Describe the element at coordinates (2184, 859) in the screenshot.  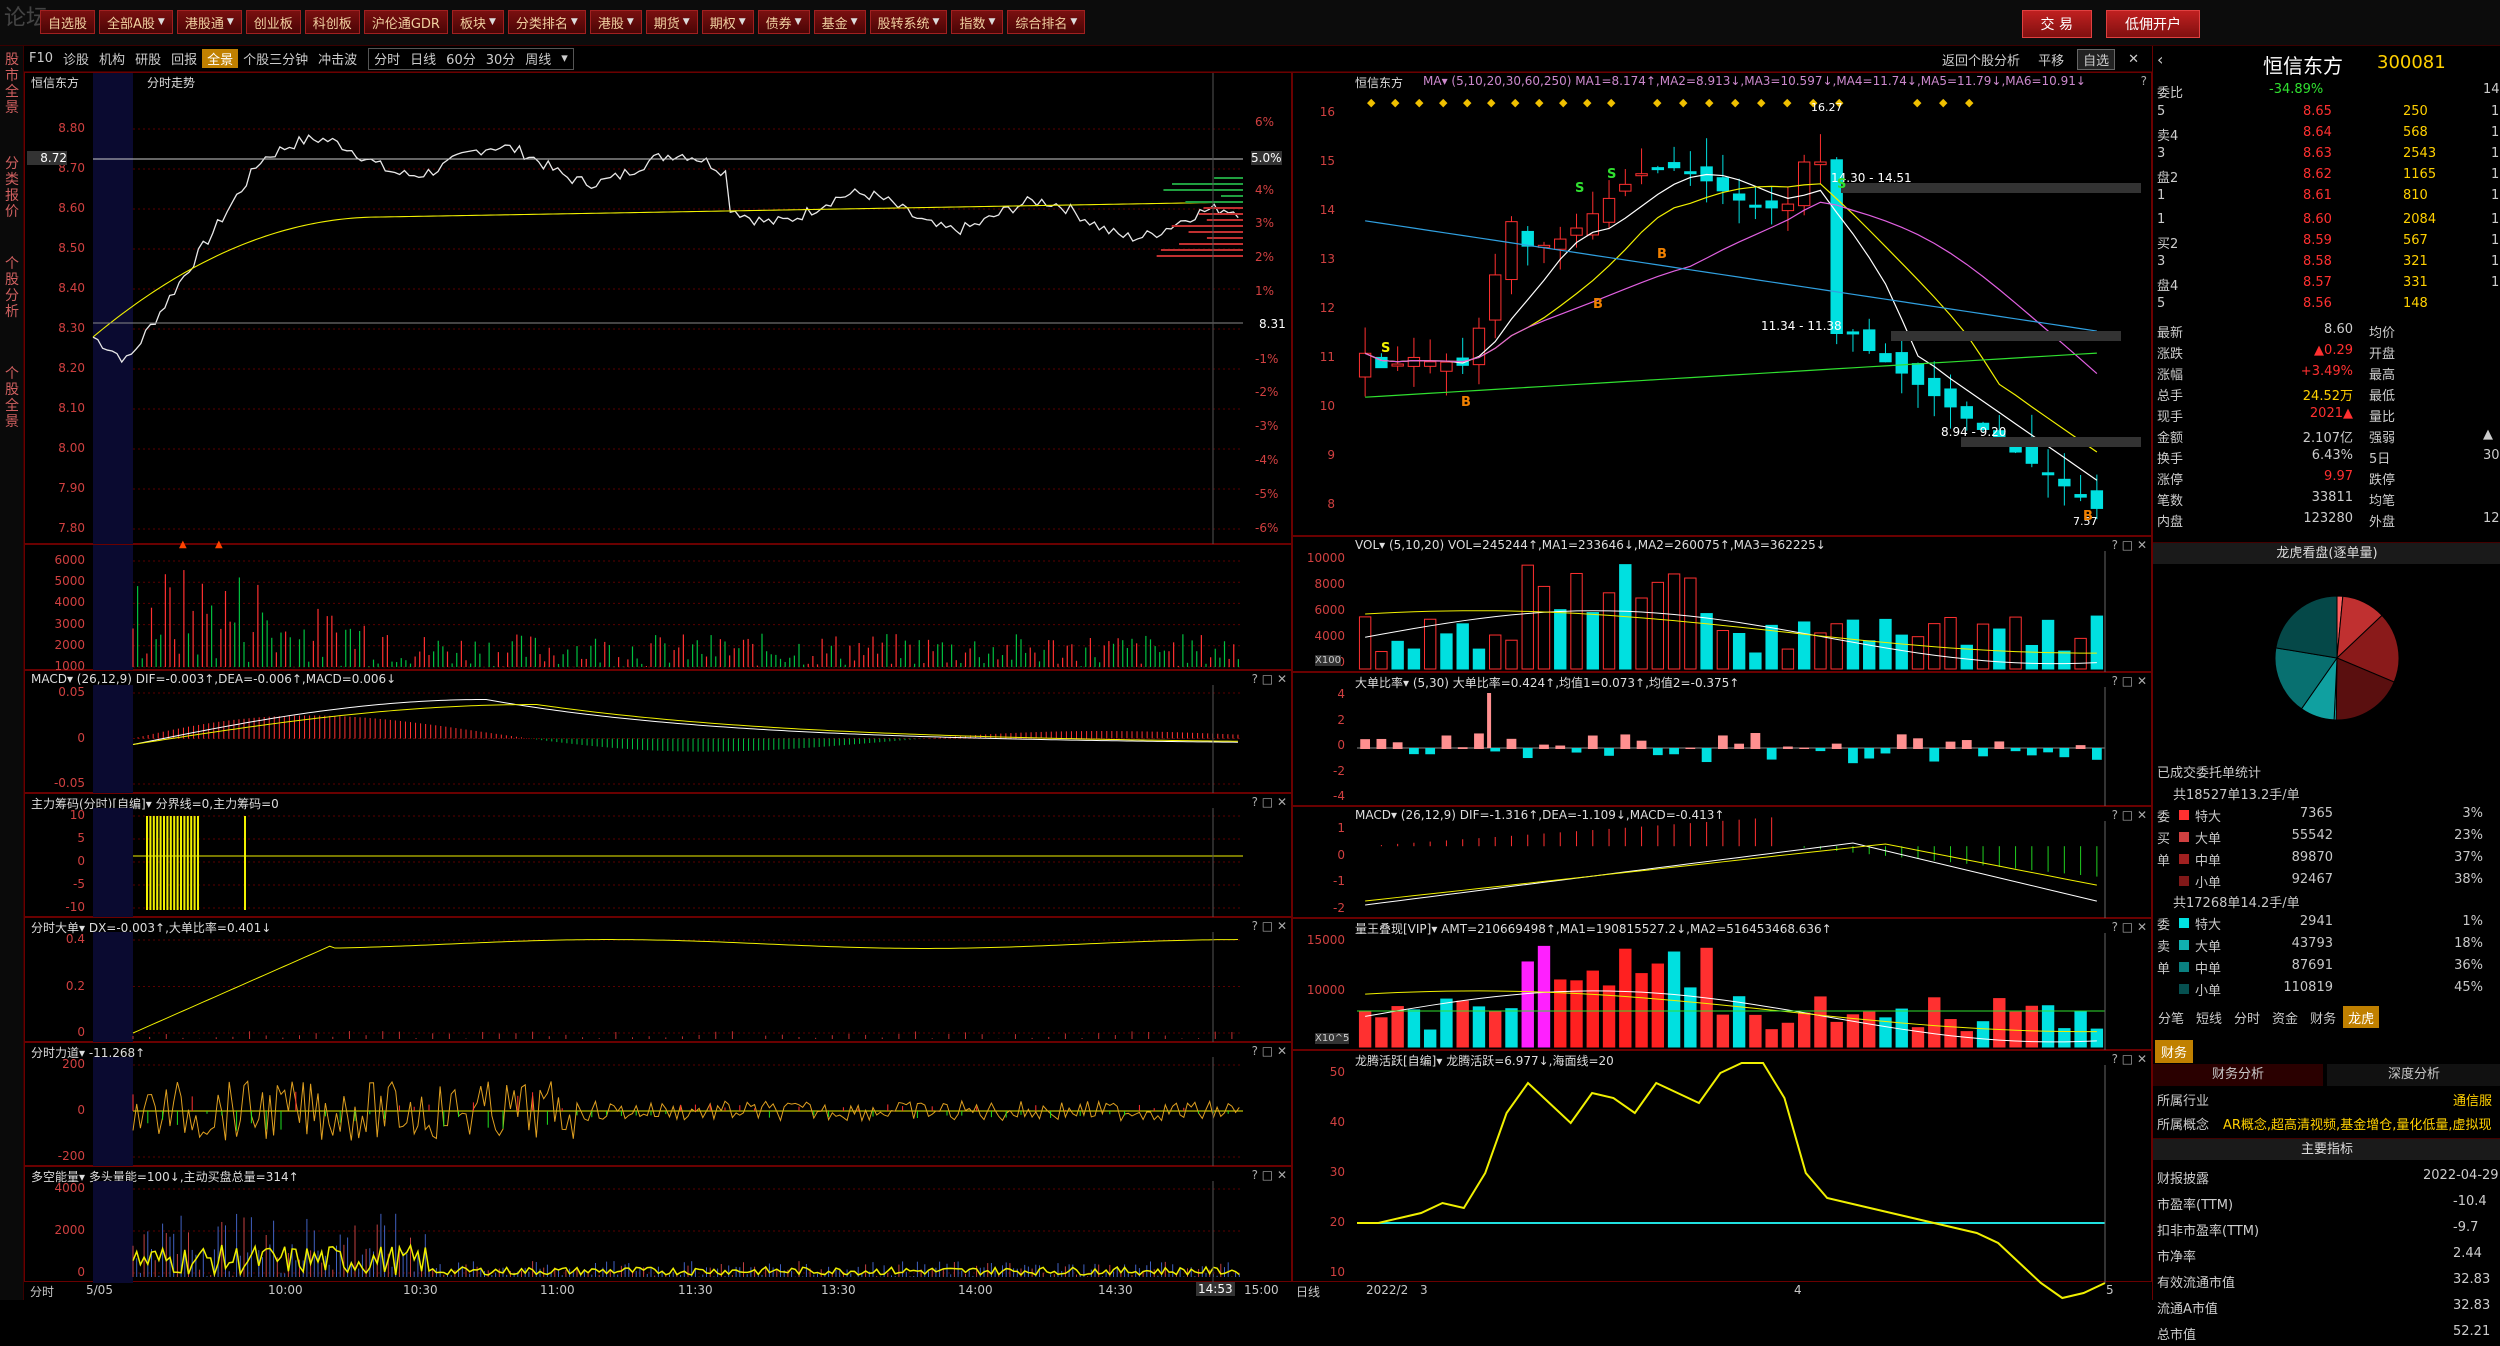
I see `legend-swatch` at that location.